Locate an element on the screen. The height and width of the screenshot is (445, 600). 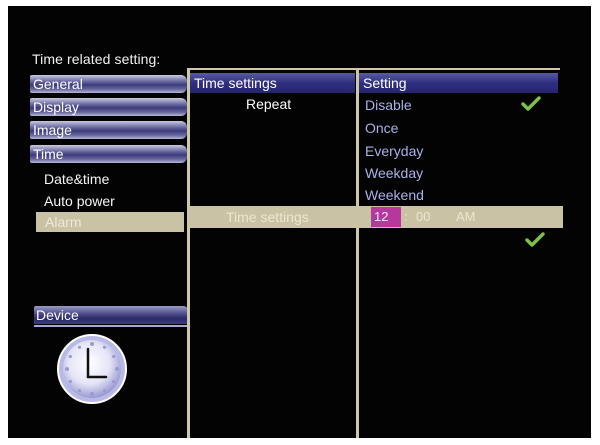
option-disable: Disable is located at coordinates (388, 105).